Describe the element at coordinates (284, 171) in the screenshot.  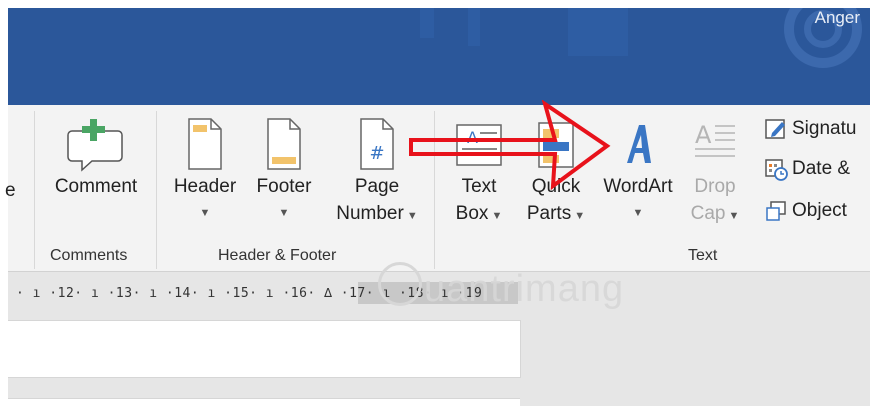
I see `footer-button: Footer ▼` at that location.